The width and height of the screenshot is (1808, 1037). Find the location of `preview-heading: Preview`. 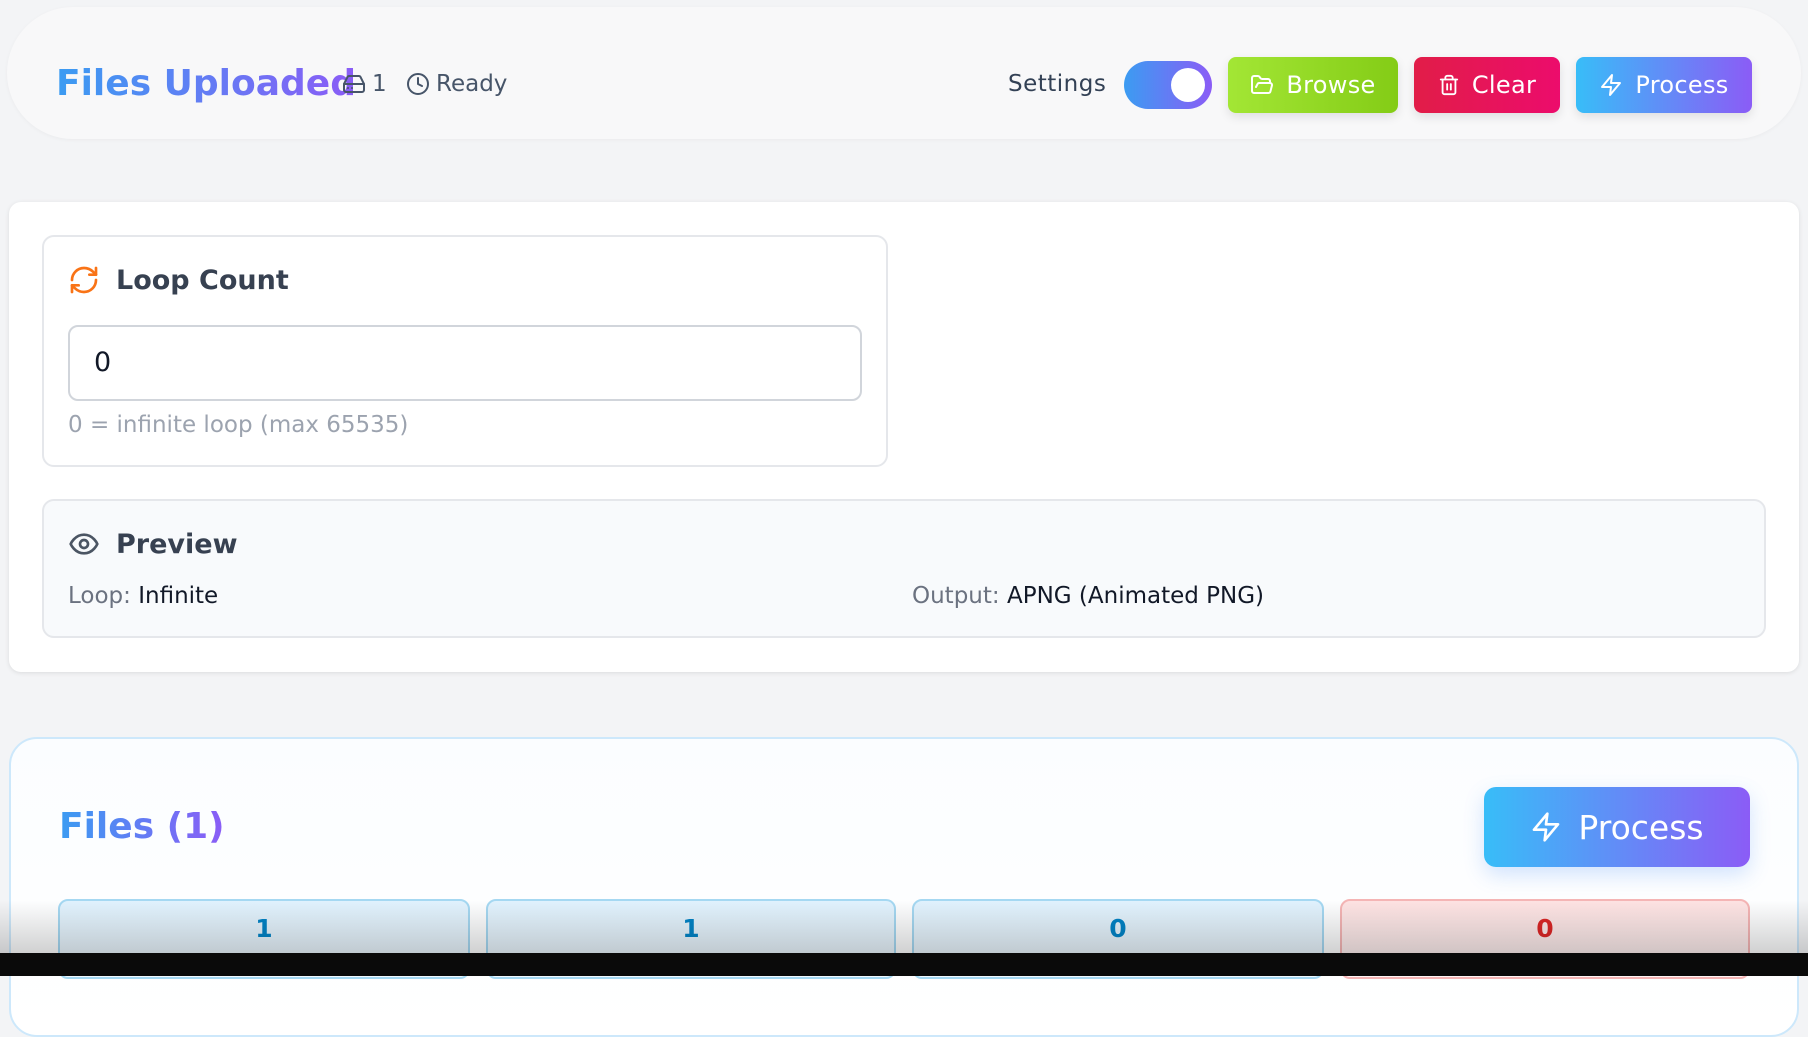

preview-heading: Preview is located at coordinates (153, 544).